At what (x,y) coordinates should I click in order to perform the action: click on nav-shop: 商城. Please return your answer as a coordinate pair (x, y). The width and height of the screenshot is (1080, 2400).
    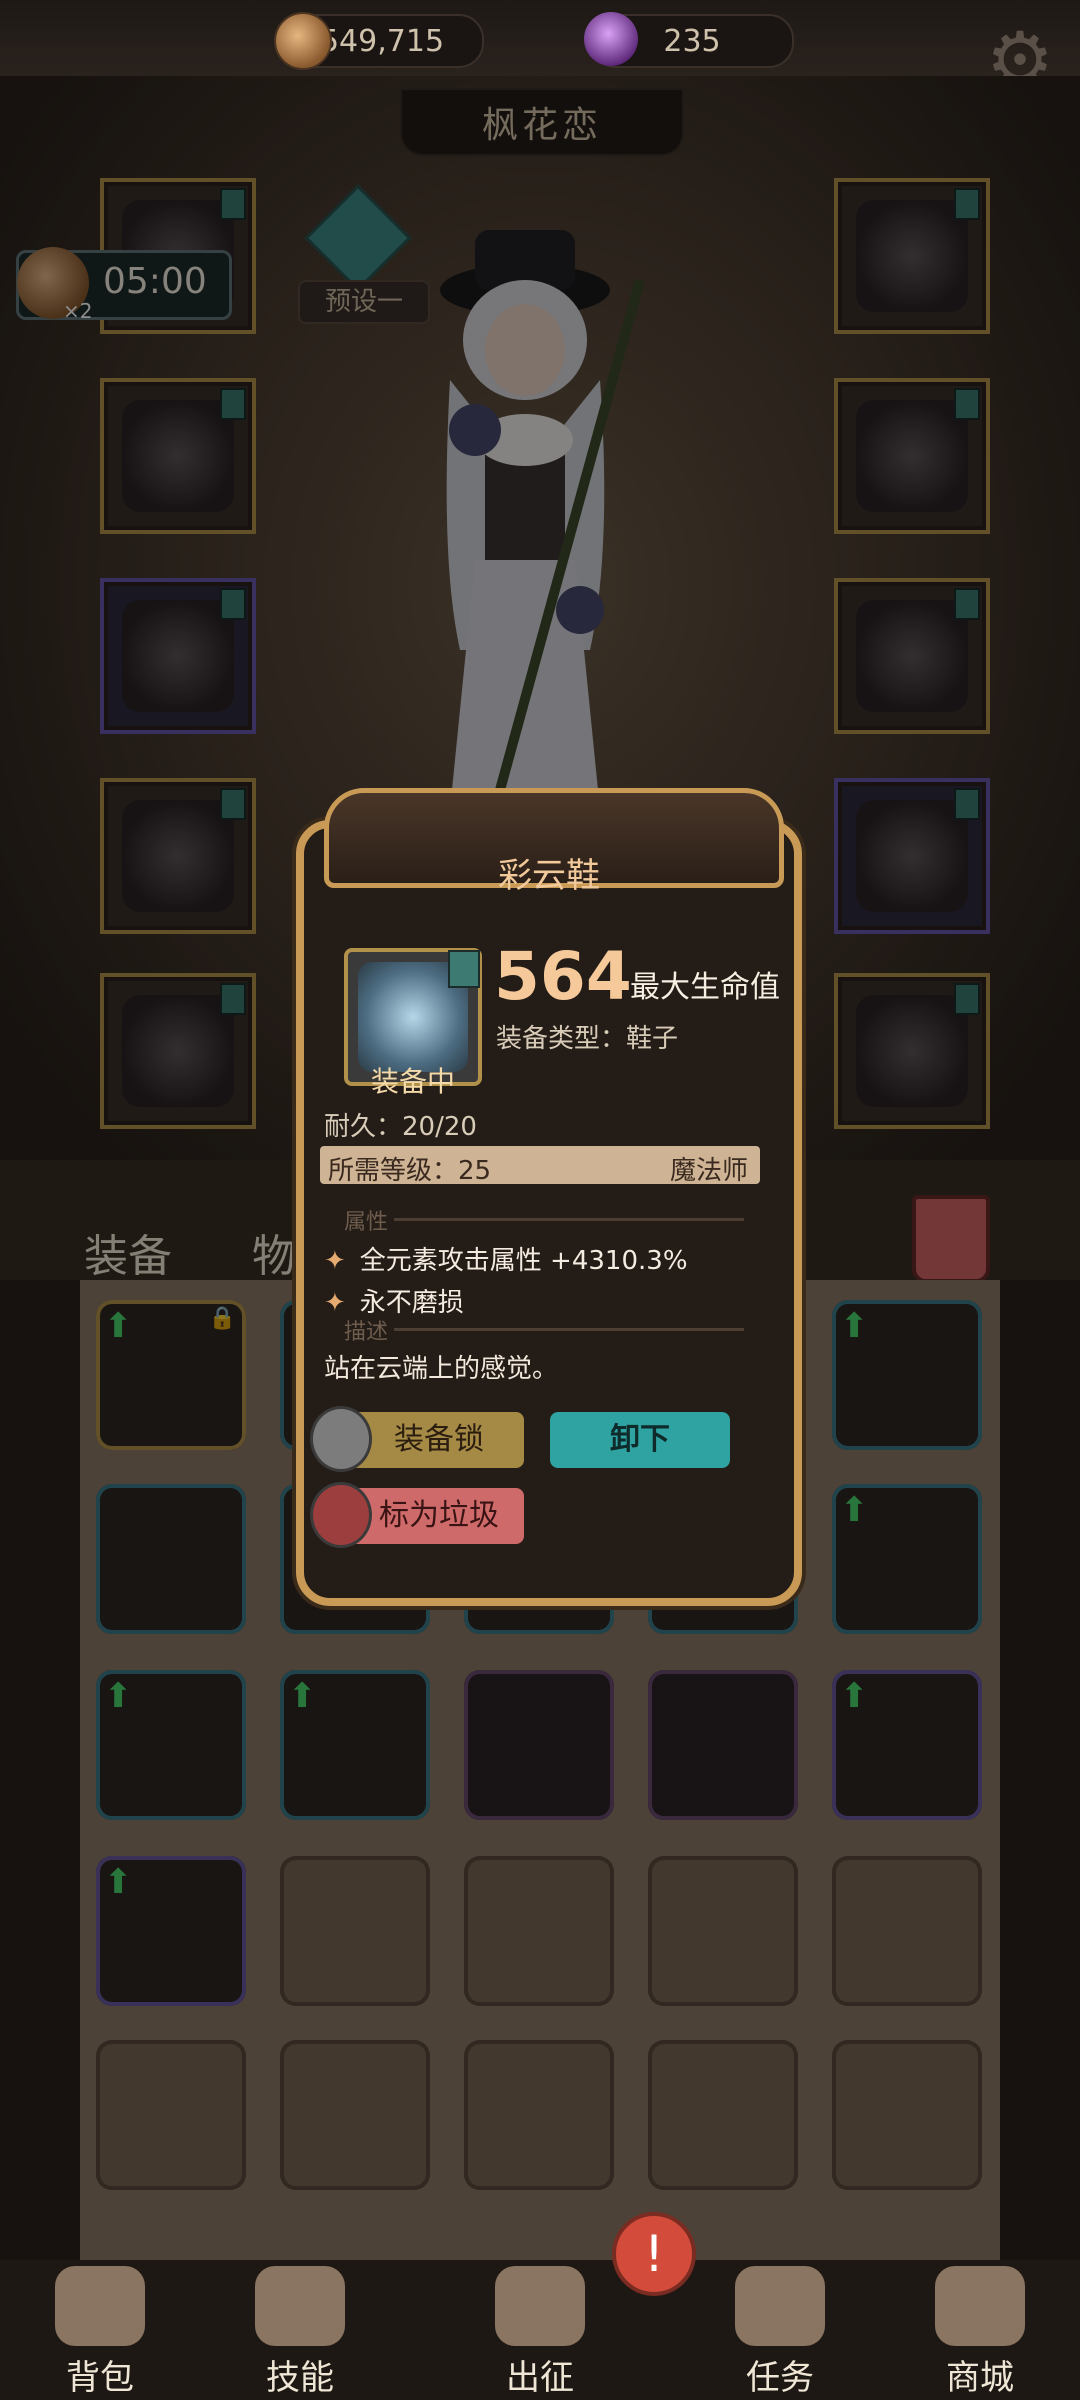
    Looking at the image, I should click on (980, 2330).